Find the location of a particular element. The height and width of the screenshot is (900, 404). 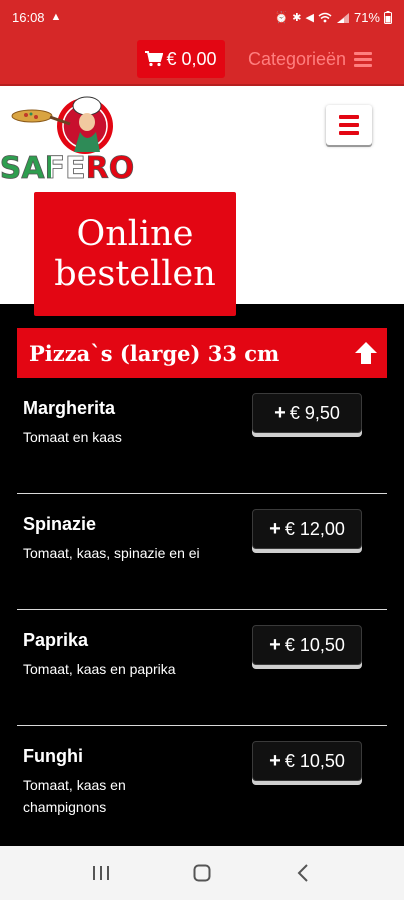

home-icon is located at coordinates (202, 873).